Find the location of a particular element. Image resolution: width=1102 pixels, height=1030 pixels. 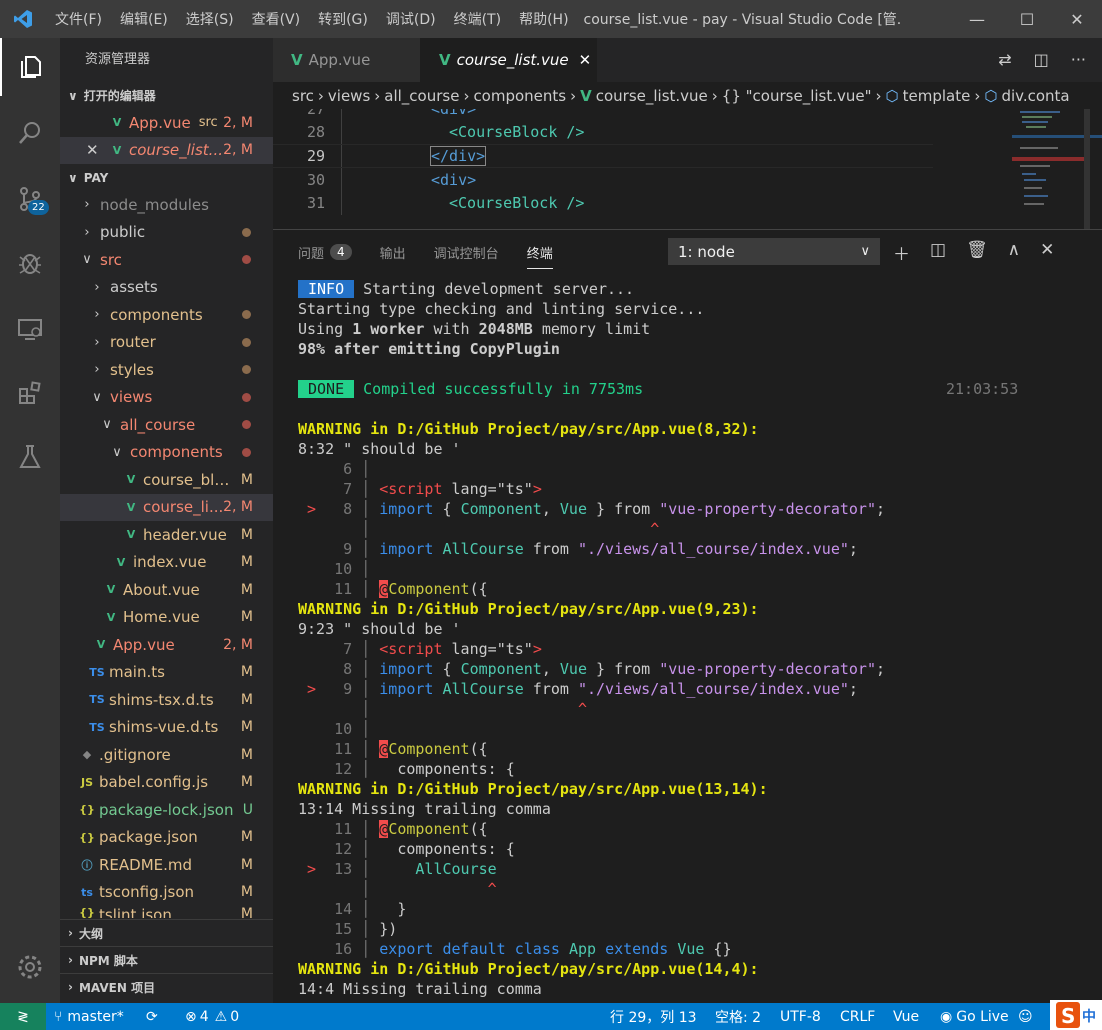

project-header: ∨ PAY is located at coordinates (166, 177).